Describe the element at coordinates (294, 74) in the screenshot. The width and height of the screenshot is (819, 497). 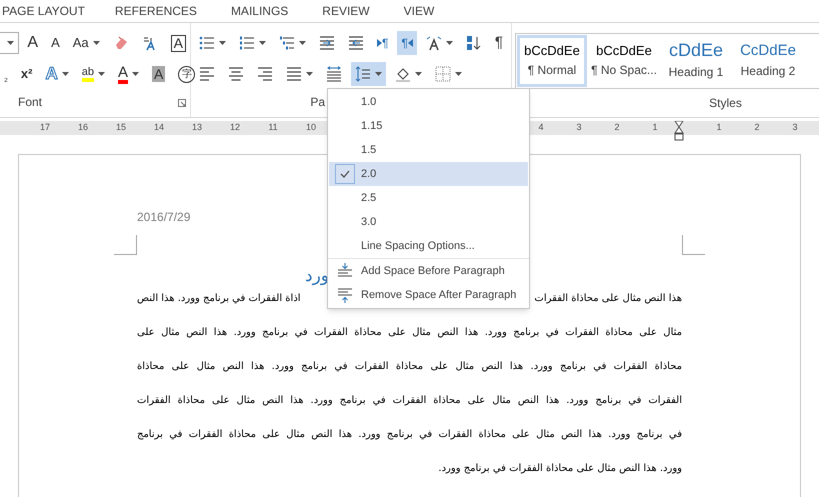
I see `justify-icon` at that location.